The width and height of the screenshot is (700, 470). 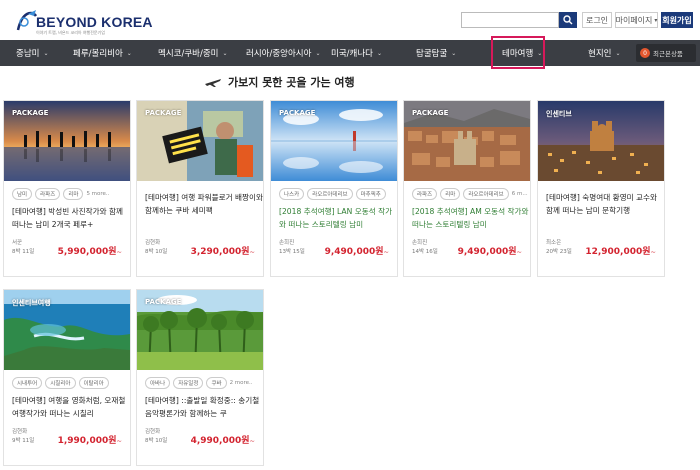 What do you see at coordinates (636, 20) in the screenshot?
I see `mypage-dropdown: 마이페이지 ▾` at bounding box center [636, 20].